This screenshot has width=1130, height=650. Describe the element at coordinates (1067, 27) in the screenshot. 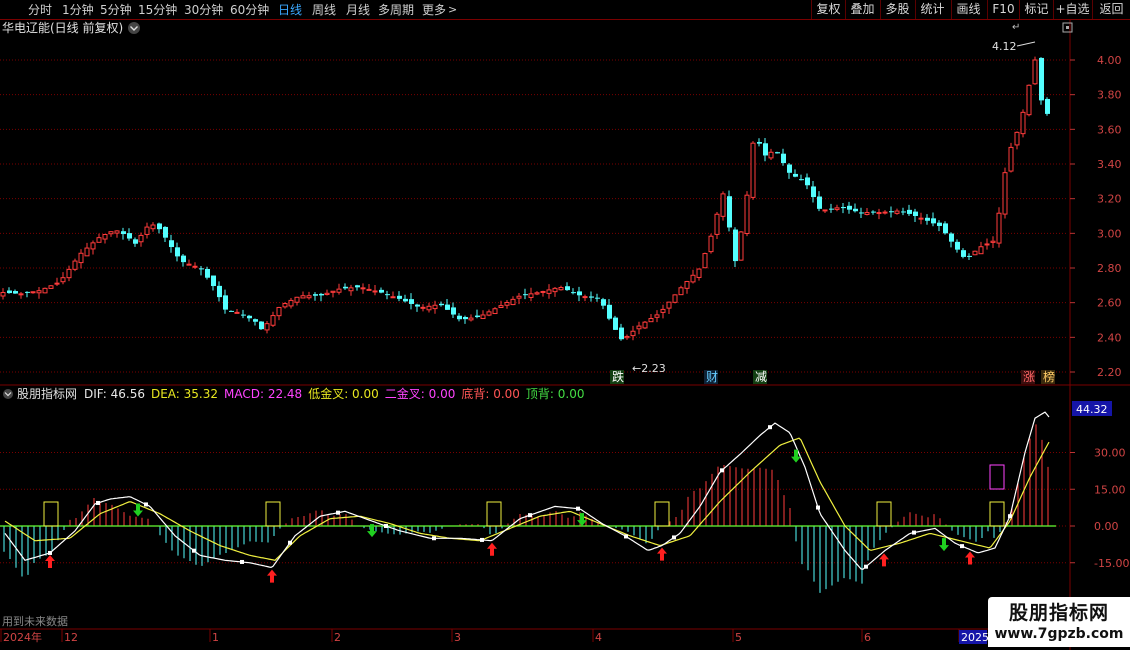

I see `panel-settings-icon` at that location.